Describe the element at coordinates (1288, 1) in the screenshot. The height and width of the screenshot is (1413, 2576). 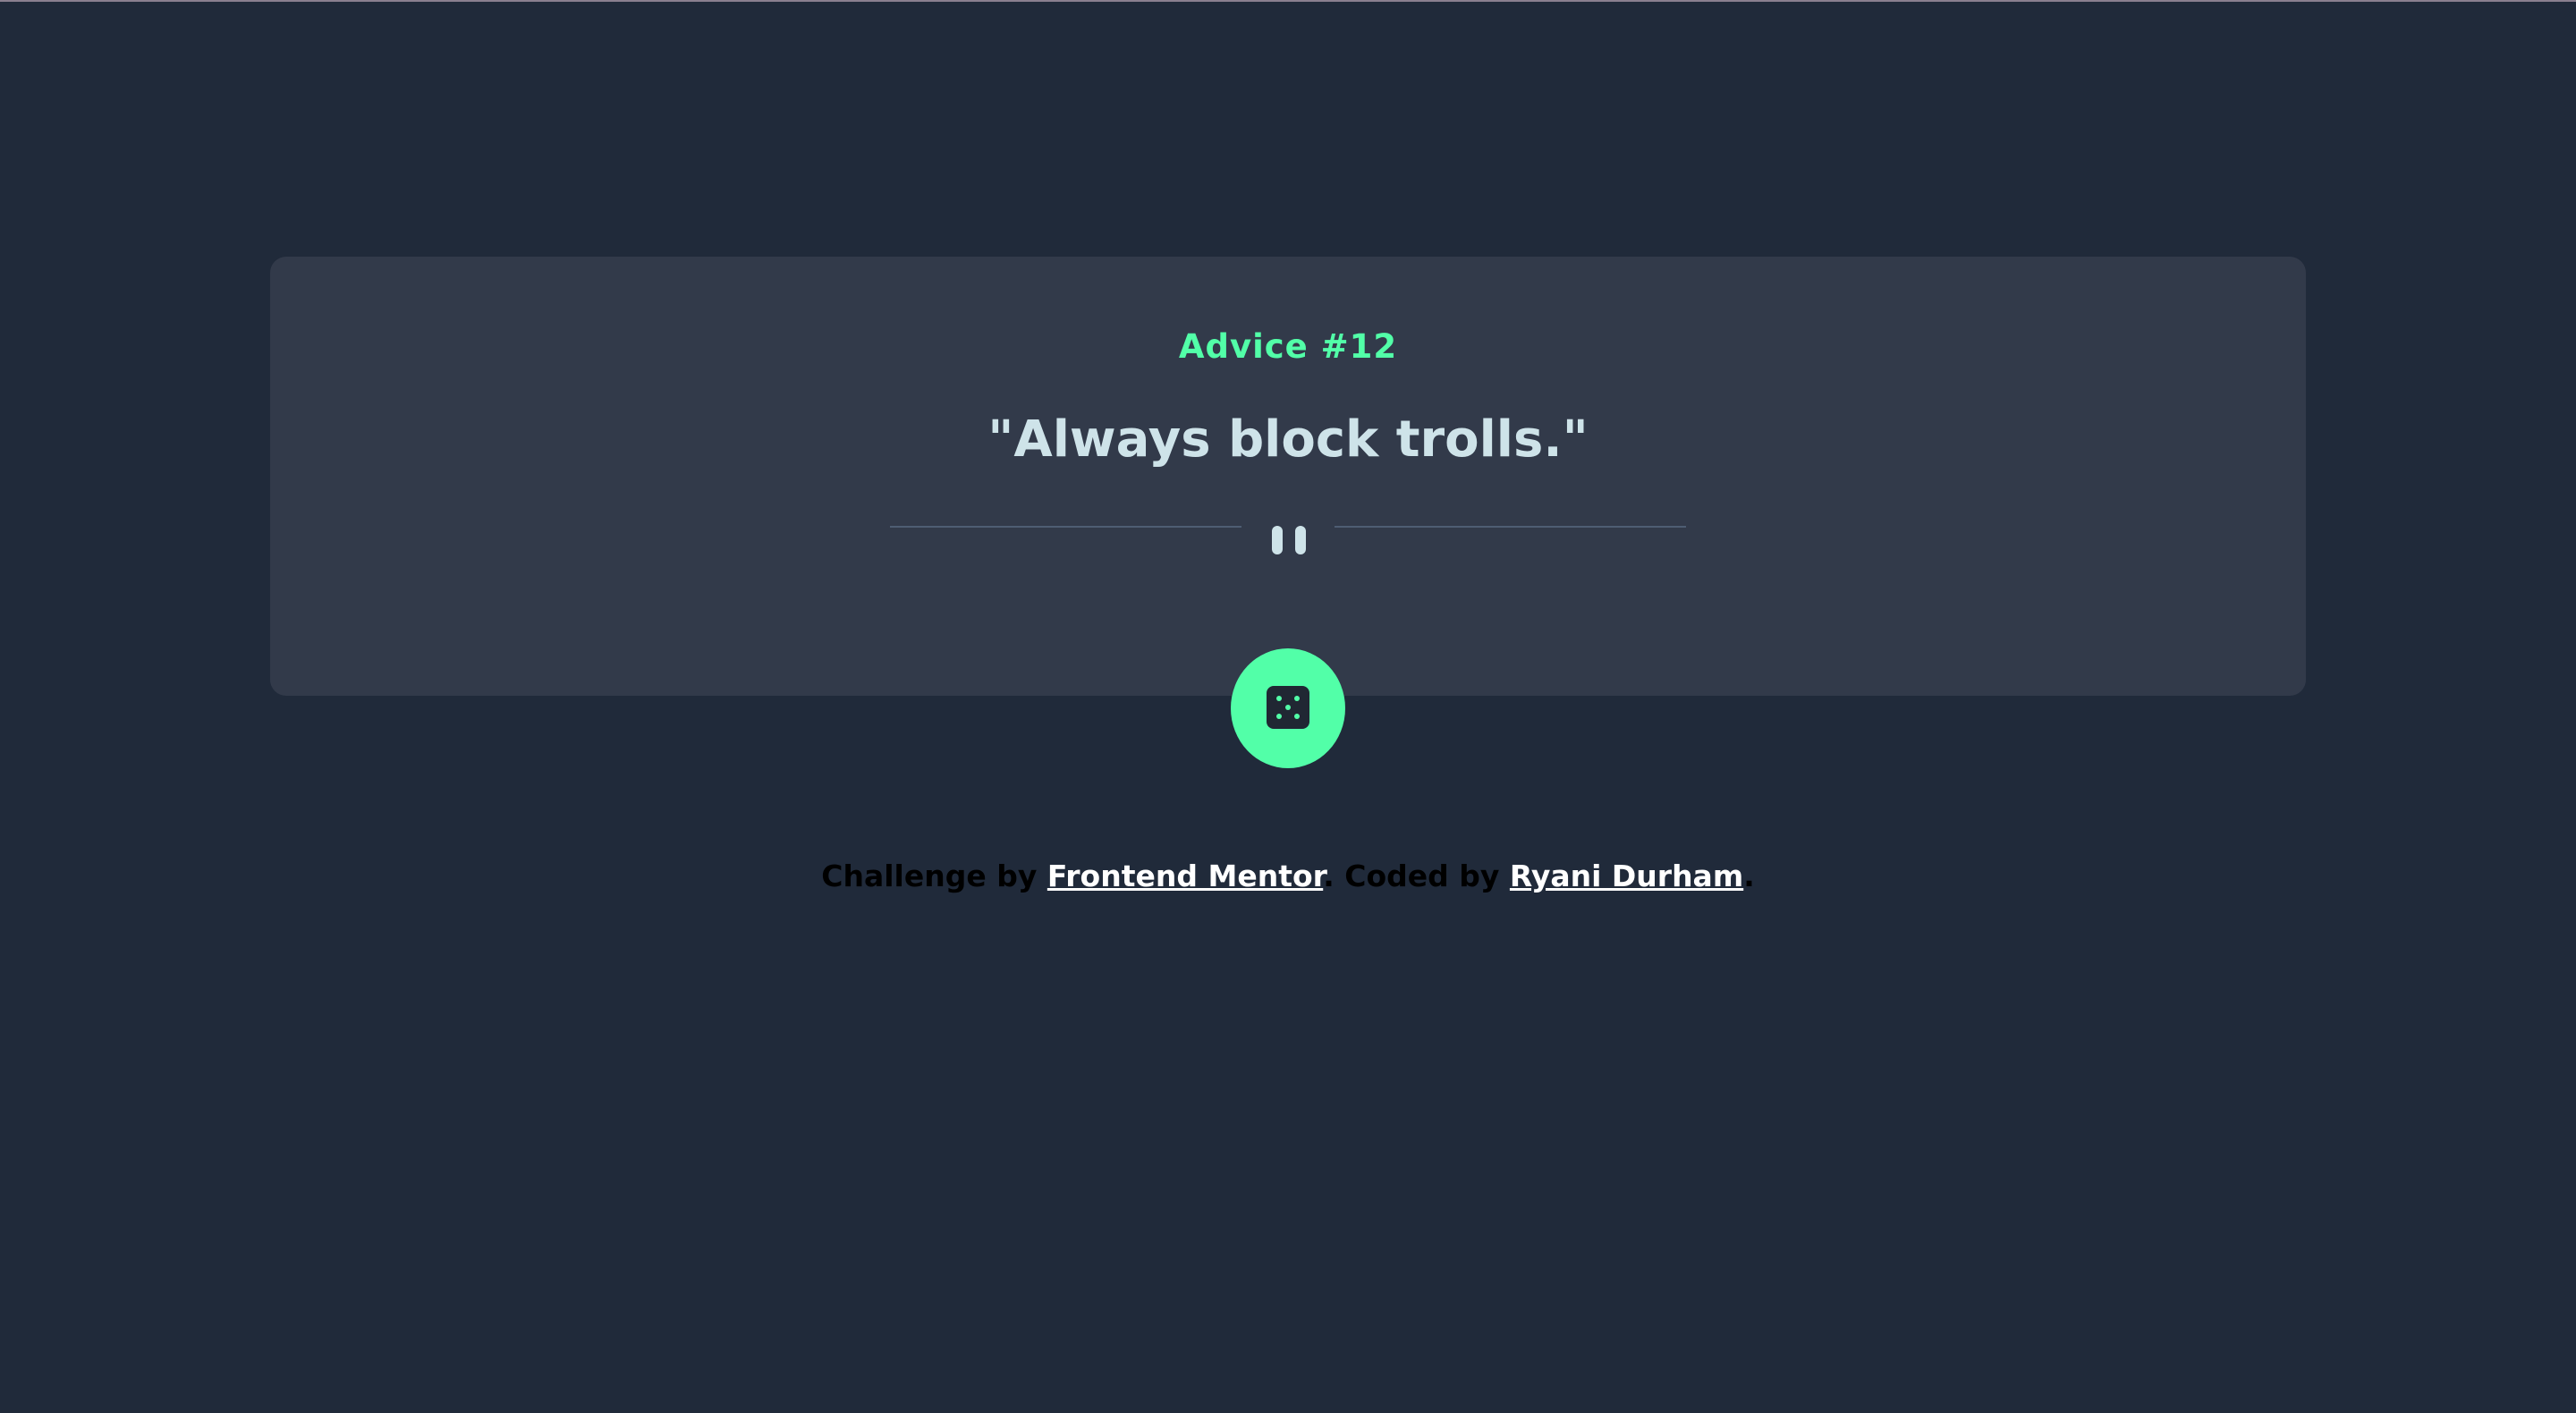
I see `top-border` at that location.